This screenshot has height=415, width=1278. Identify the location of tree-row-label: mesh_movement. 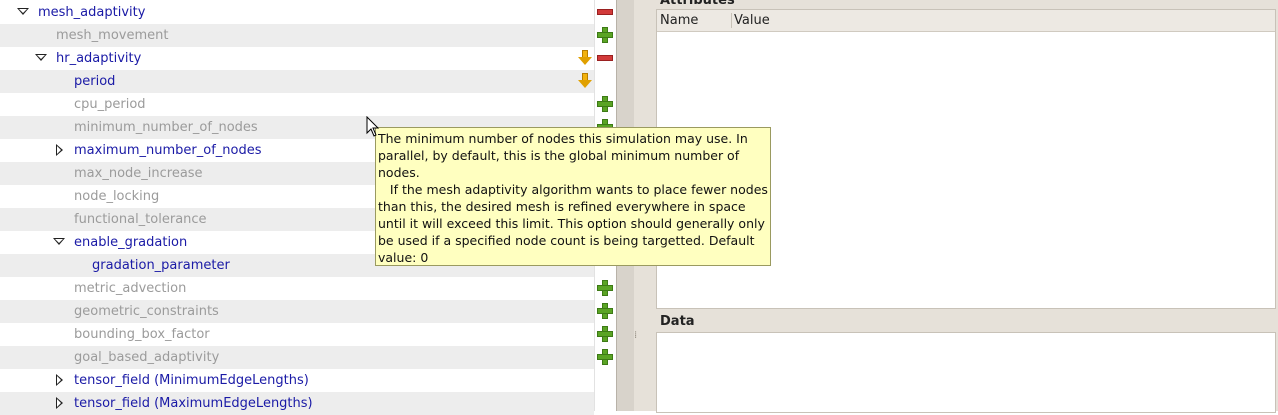
(112, 35).